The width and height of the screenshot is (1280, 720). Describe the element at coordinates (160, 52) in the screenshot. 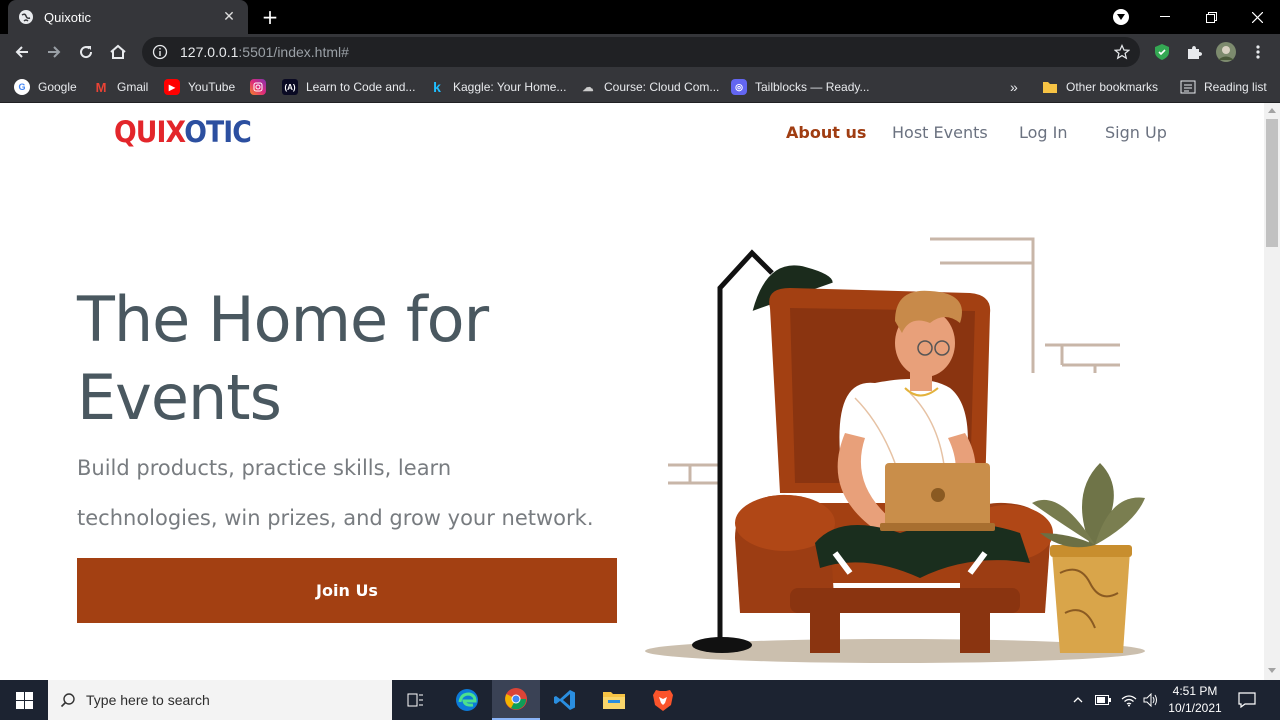

I see `info-icon` at that location.